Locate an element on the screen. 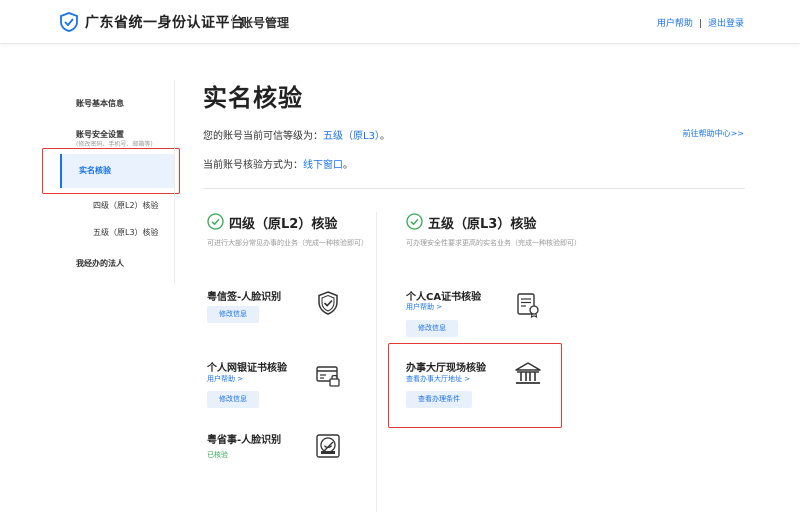 This screenshot has height=518, width=800. sidebar-divider is located at coordinates (174, 182).